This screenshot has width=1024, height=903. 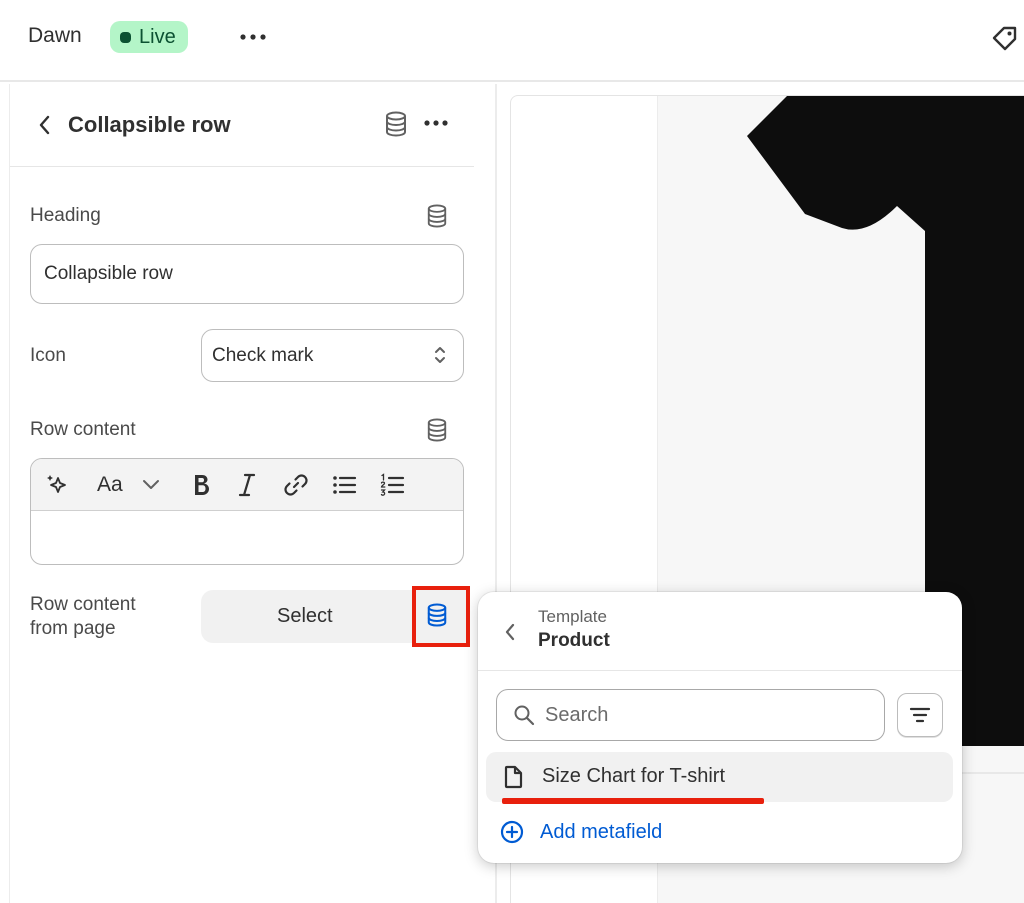 I want to click on popover-back-button, so click(x=510, y=632).